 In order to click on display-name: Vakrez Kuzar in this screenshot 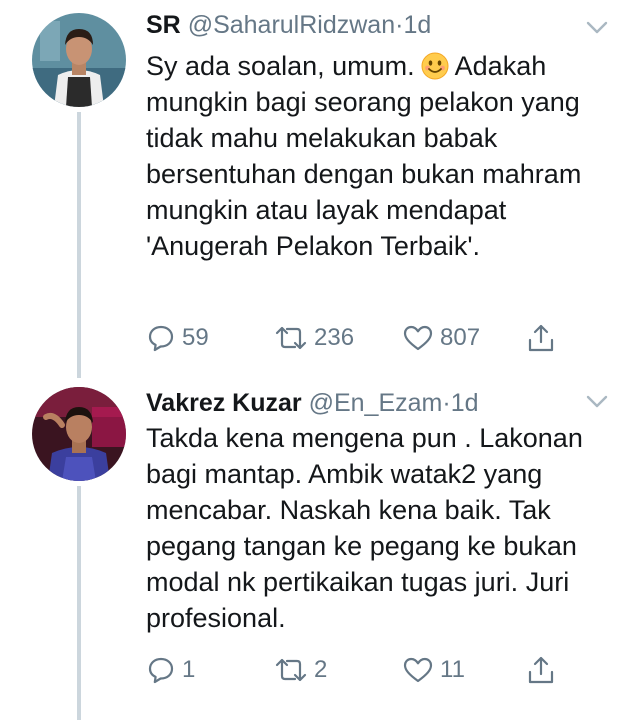, I will do `click(224, 403)`.